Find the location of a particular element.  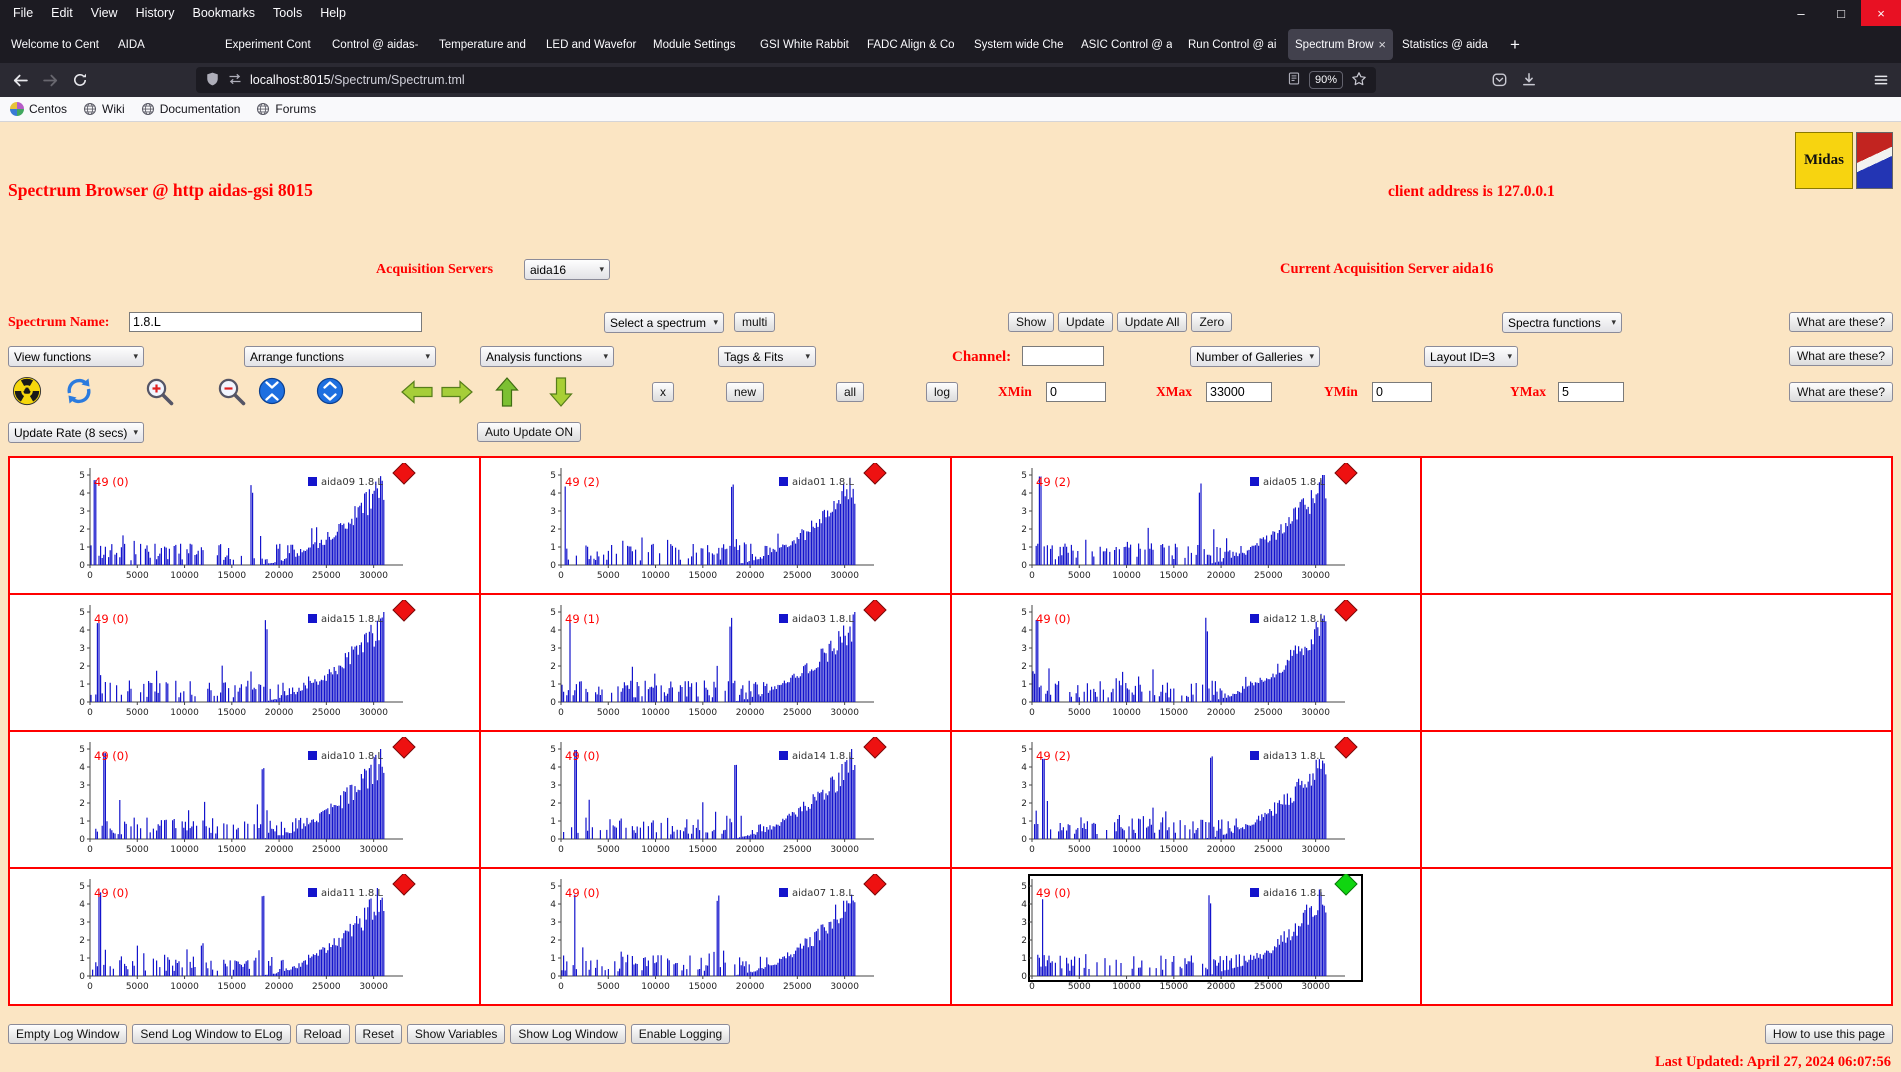

enable-logging-button: Enable Logging is located at coordinates (680, 1034).